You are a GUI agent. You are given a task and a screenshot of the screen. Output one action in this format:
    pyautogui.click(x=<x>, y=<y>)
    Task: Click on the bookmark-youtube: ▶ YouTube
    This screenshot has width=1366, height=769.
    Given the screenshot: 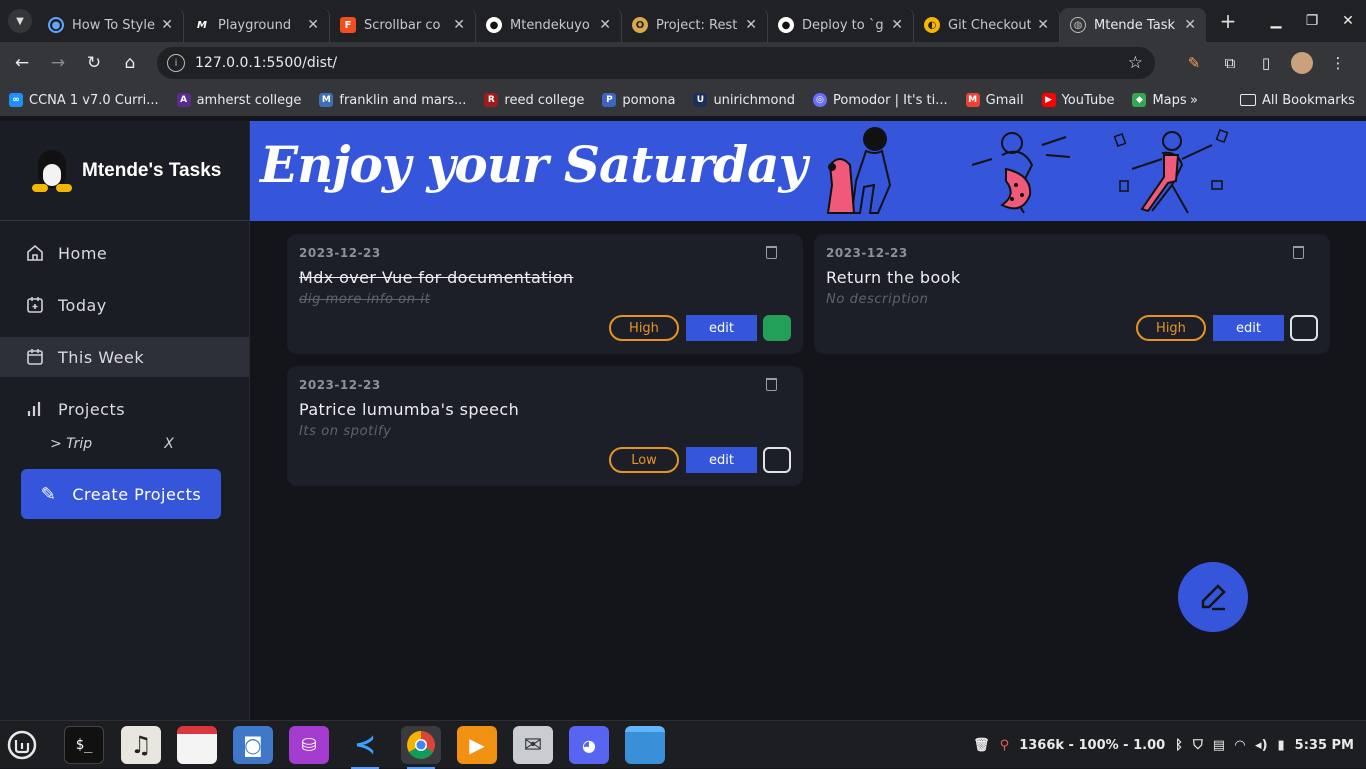 What is the action you would take?
    pyautogui.click(x=1078, y=100)
    